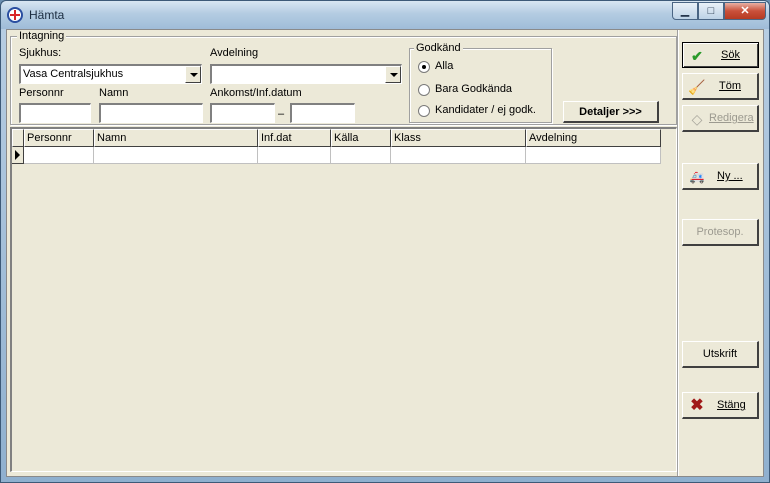 The width and height of the screenshot is (770, 483). What do you see at coordinates (385, 15) in the screenshot?
I see `title-bar: Hämta ▁ □ ✕` at bounding box center [385, 15].